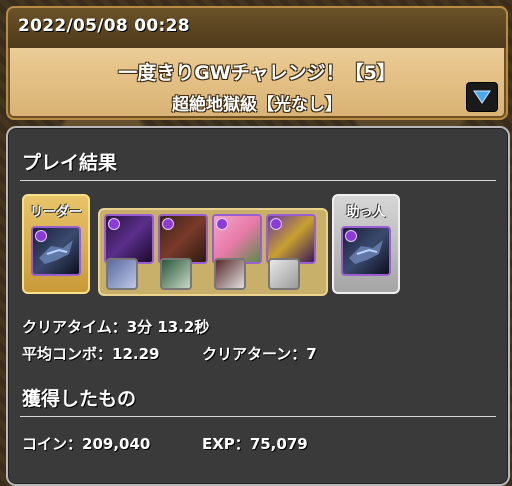 The height and width of the screenshot is (486, 512). Describe the element at coordinates (122, 274) in the screenshot. I see `assist-1-icon` at that location.